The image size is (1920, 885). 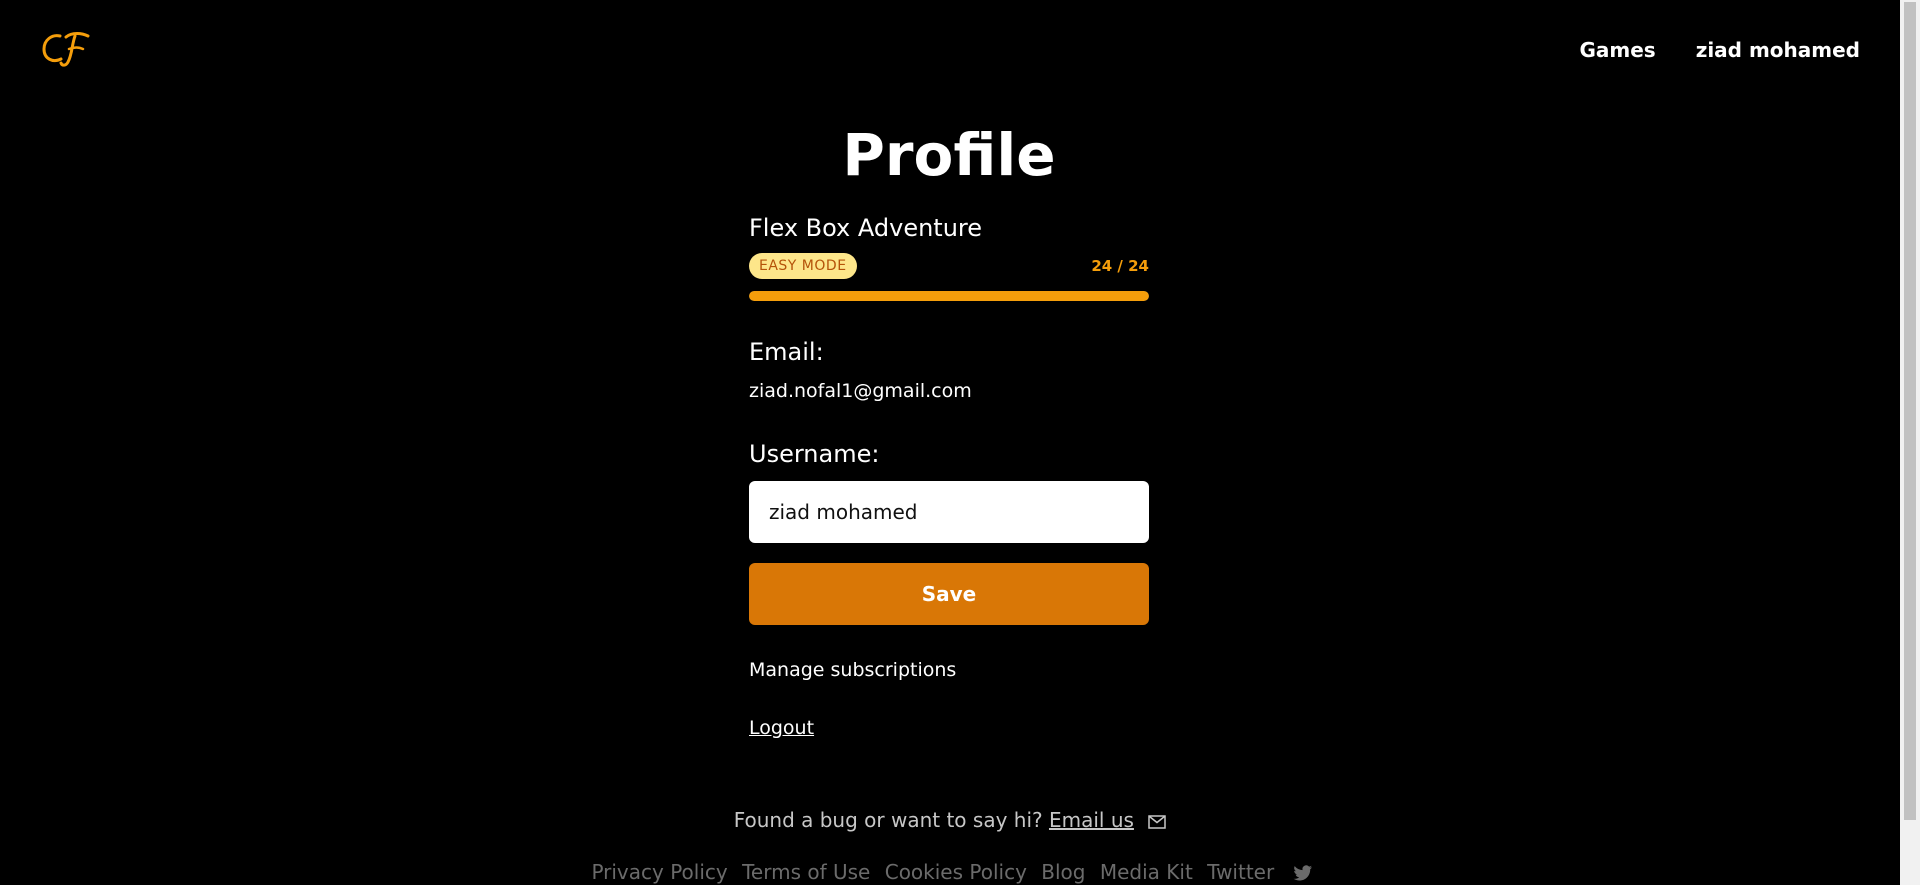 What do you see at coordinates (806, 872) in the screenshot?
I see `terms-of-use-link: Terms of Use` at bounding box center [806, 872].